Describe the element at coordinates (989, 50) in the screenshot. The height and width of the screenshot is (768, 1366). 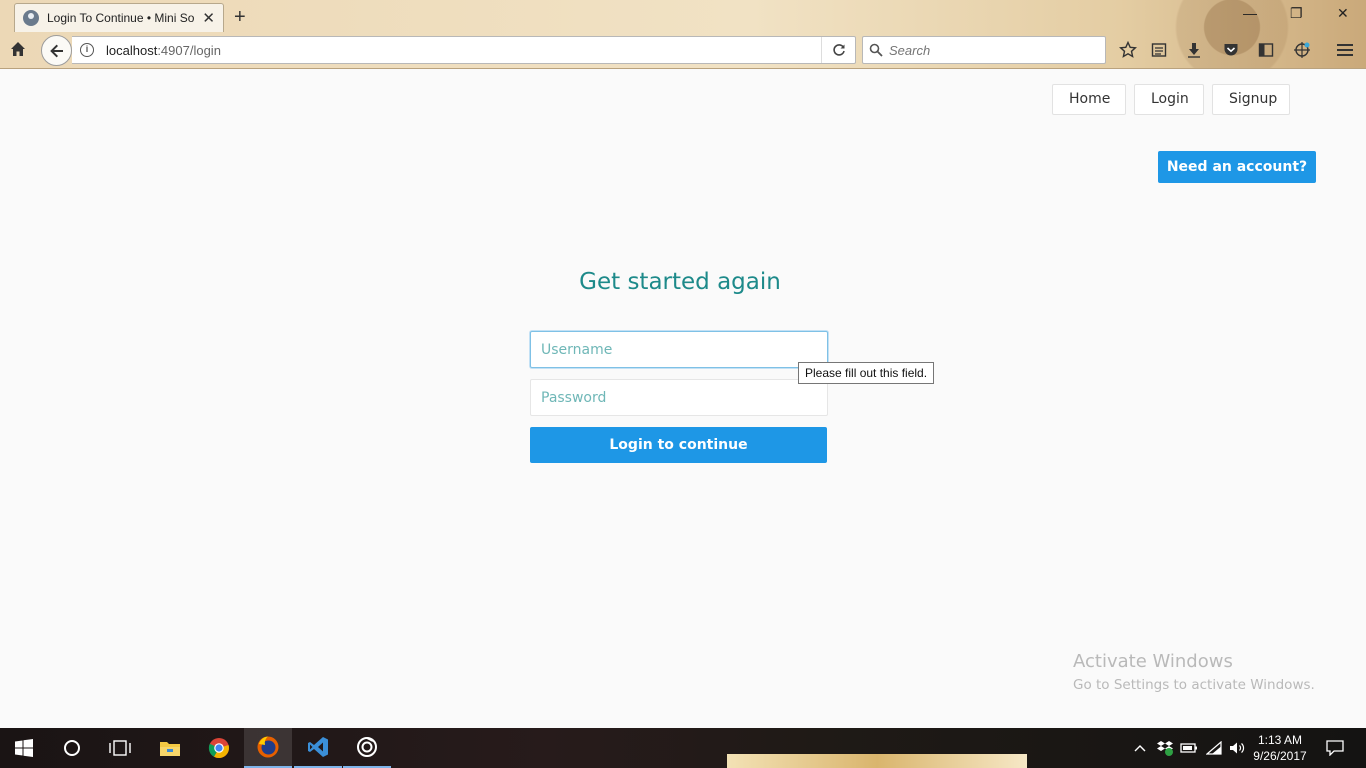
I see `search-input` at that location.